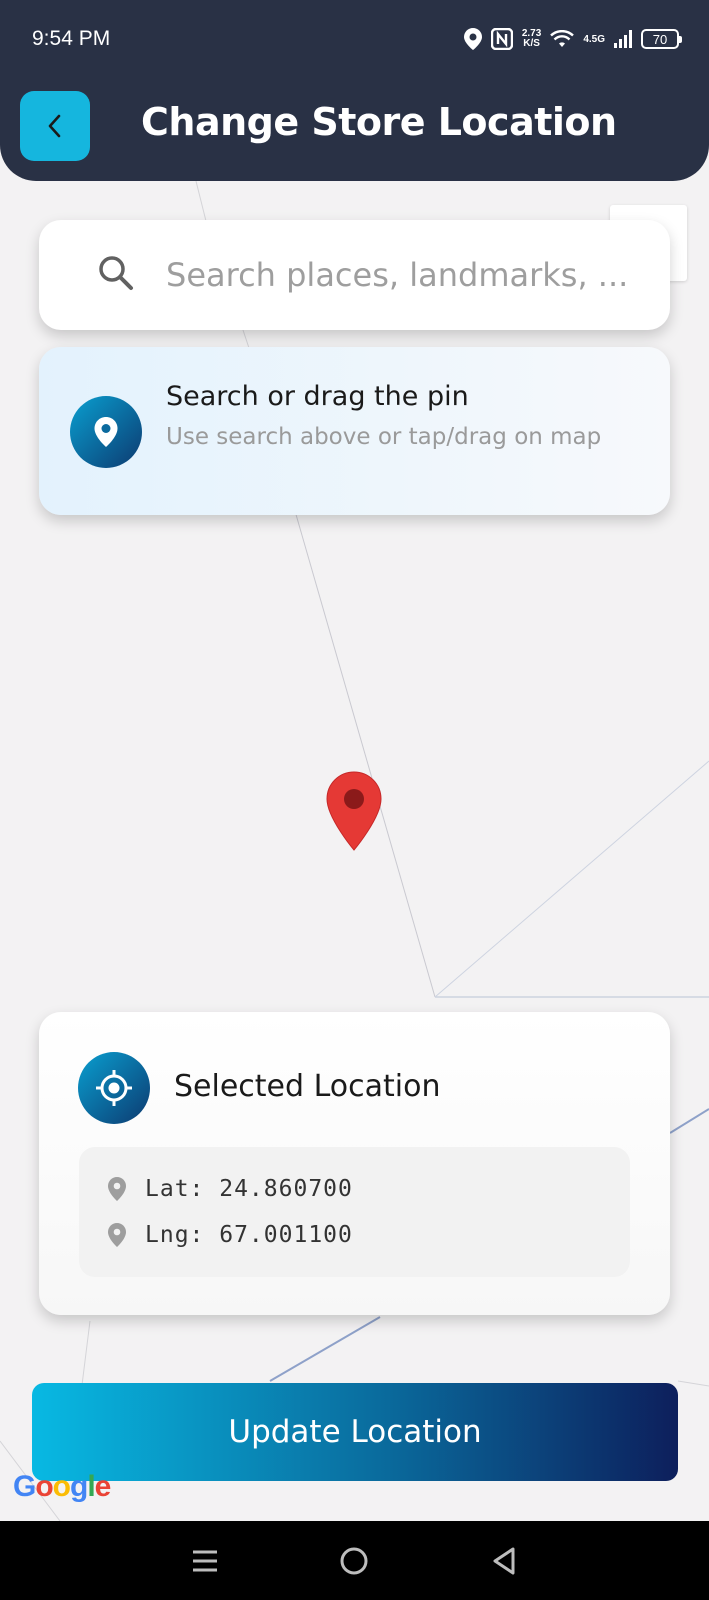  Describe the element at coordinates (384, 437) in the screenshot. I see `hint-subtitle: Use search above or tap/drag on map` at that location.